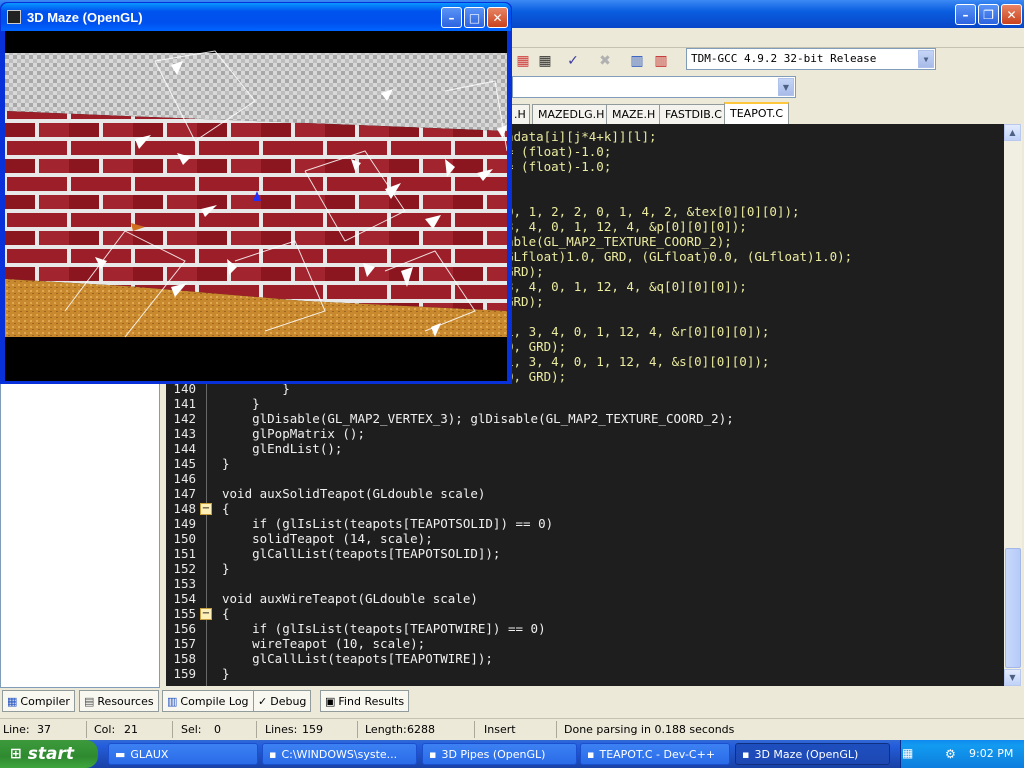  Describe the element at coordinates (49, 754) in the screenshot. I see `start-button: ⊞ start` at that location.